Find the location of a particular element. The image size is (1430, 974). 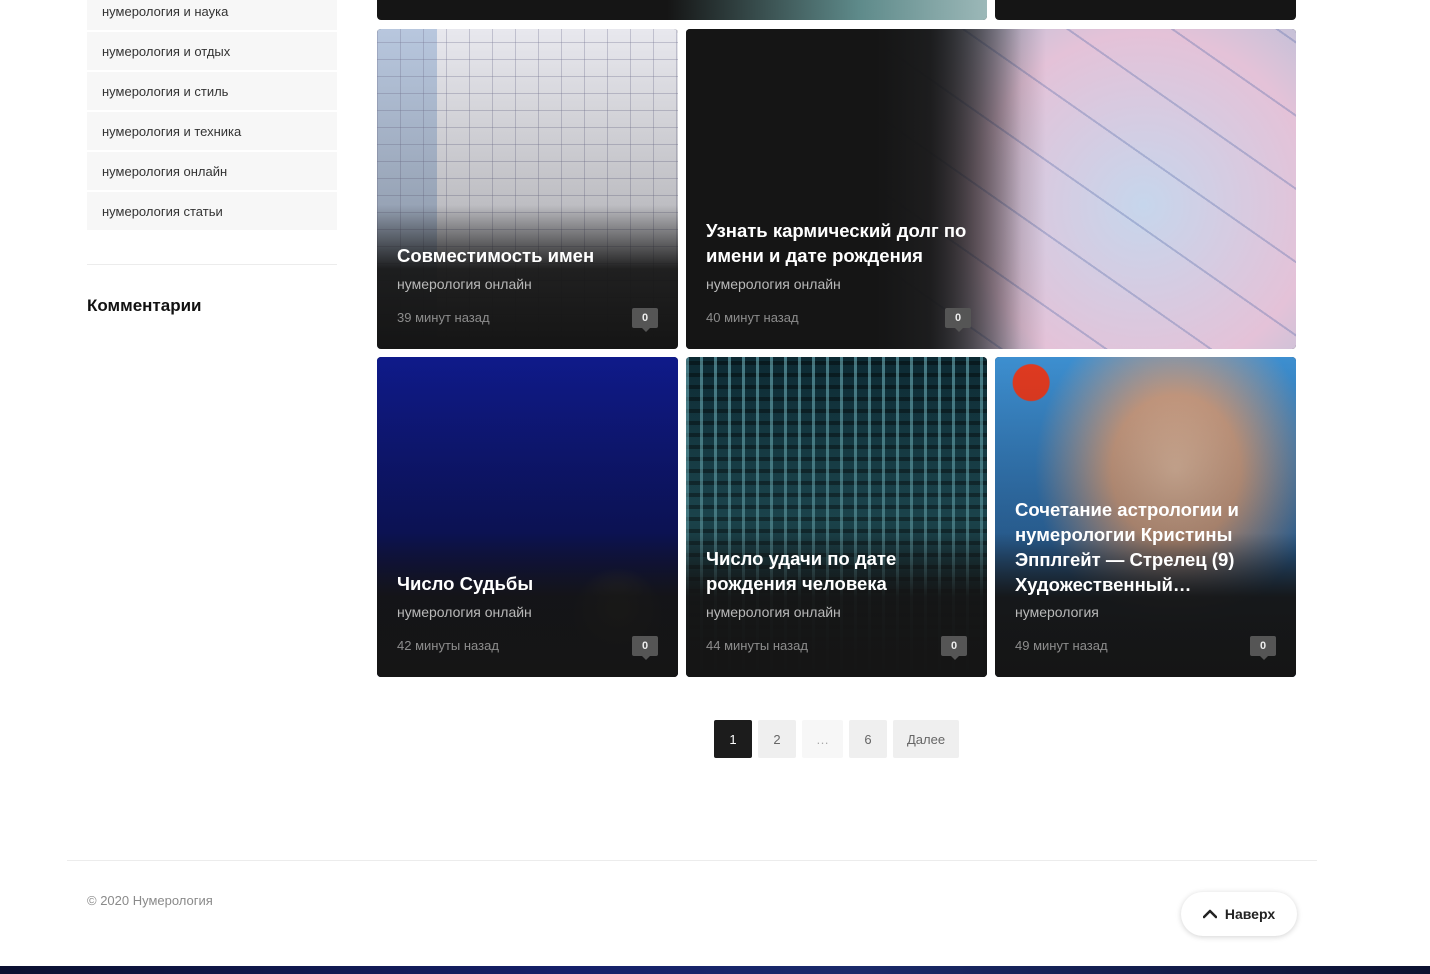

pagination: 1 2 … 6 Далее is located at coordinates (837, 739).